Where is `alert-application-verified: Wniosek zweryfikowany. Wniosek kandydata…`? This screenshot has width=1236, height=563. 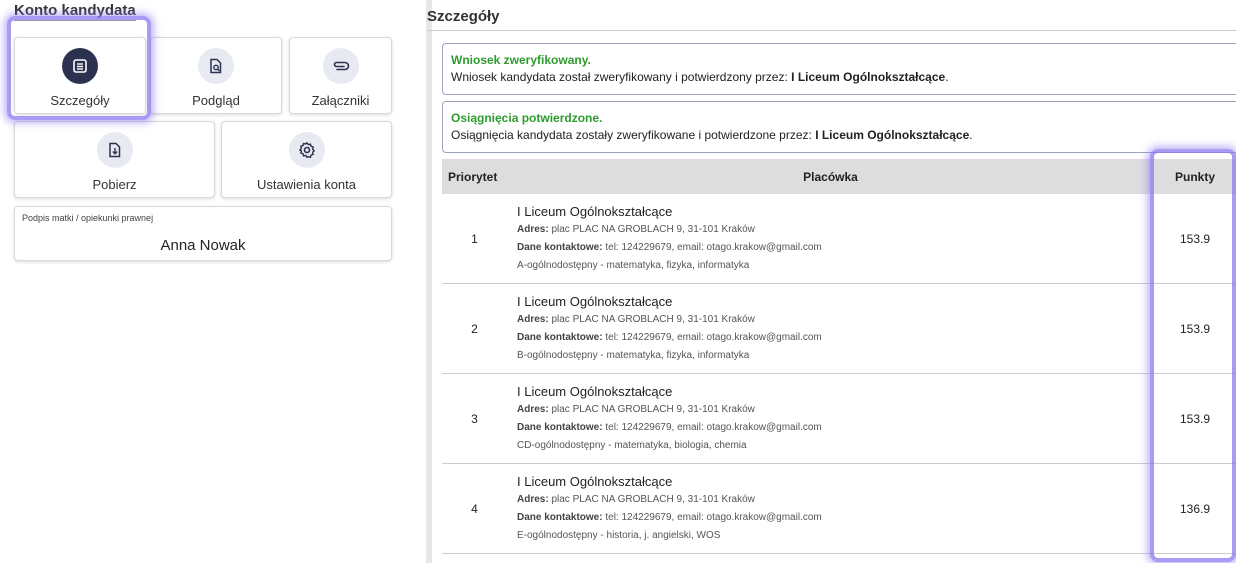 alert-application-verified: Wniosek zweryfikowany. Wniosek kandydata… is located at coordinates (839, 69).